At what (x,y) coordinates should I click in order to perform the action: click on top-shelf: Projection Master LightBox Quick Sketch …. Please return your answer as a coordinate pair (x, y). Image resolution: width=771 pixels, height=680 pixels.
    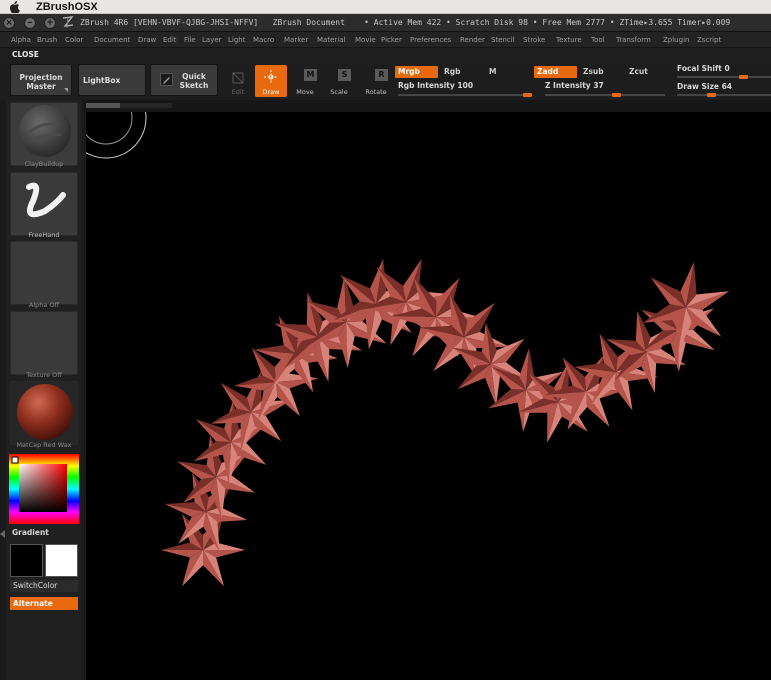
    Looking at the image, I should click on (385, 81).